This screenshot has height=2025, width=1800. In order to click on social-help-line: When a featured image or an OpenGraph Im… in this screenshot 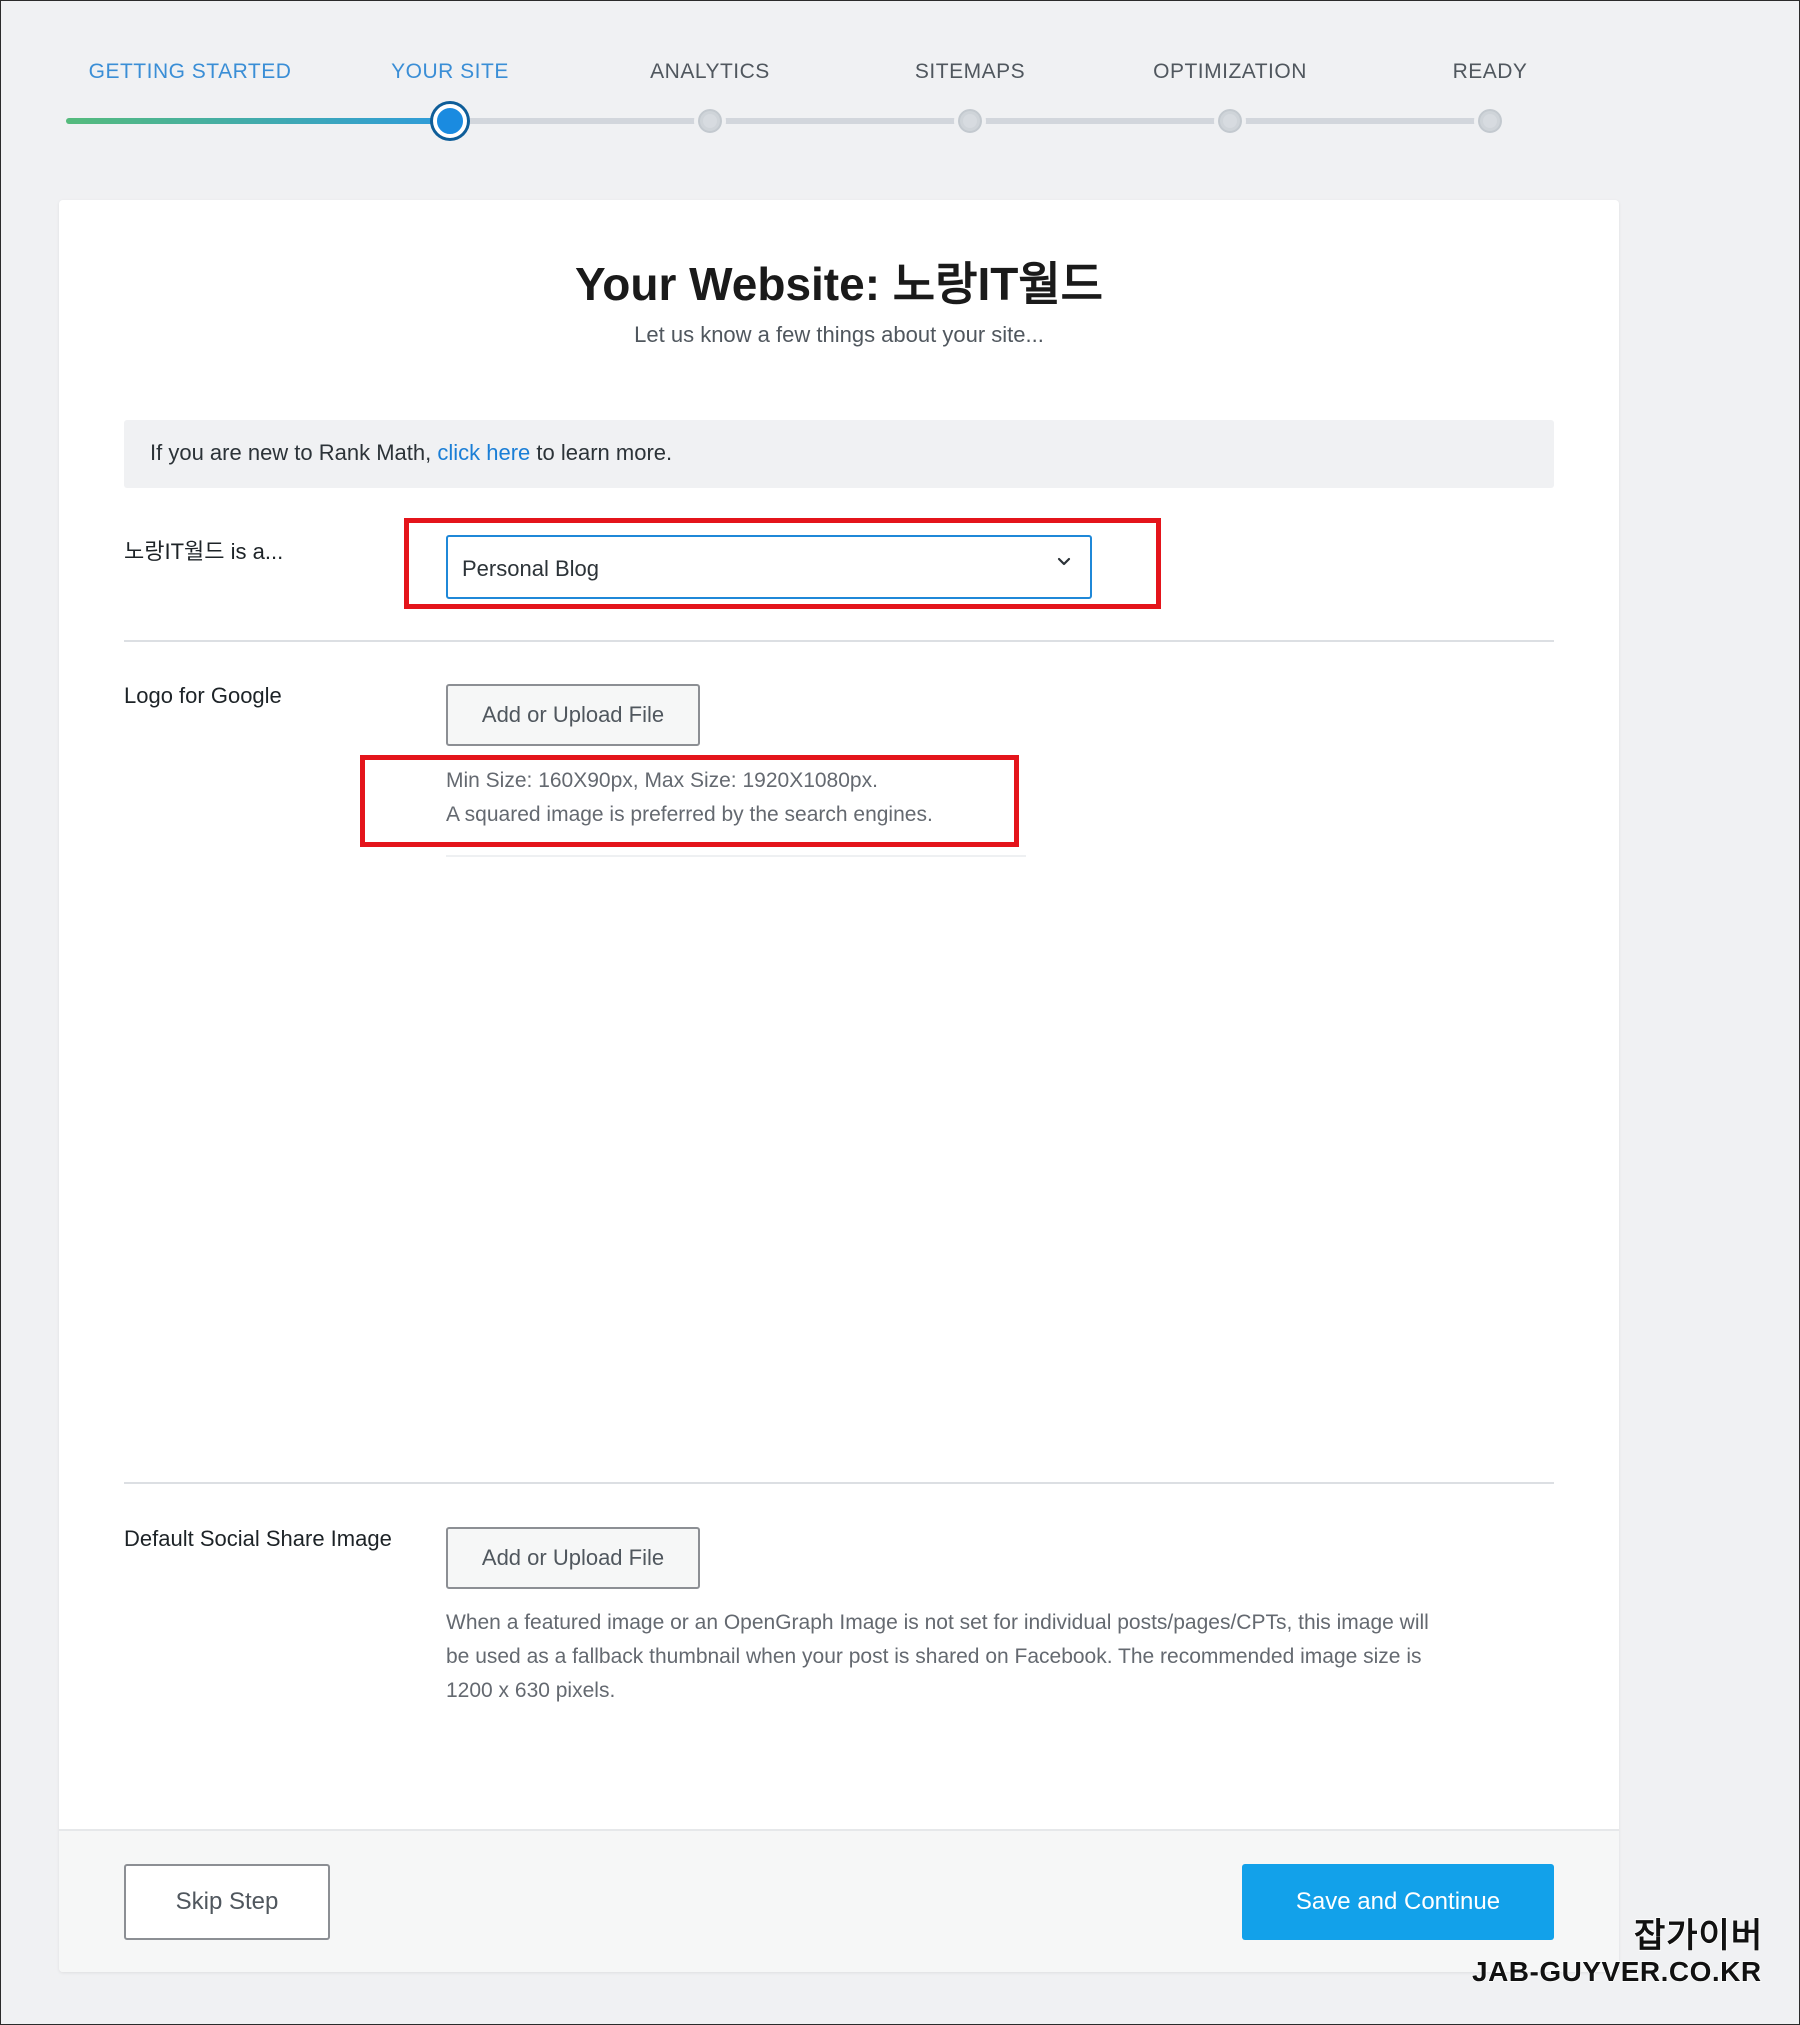, I will do `click(937, 1622)`.